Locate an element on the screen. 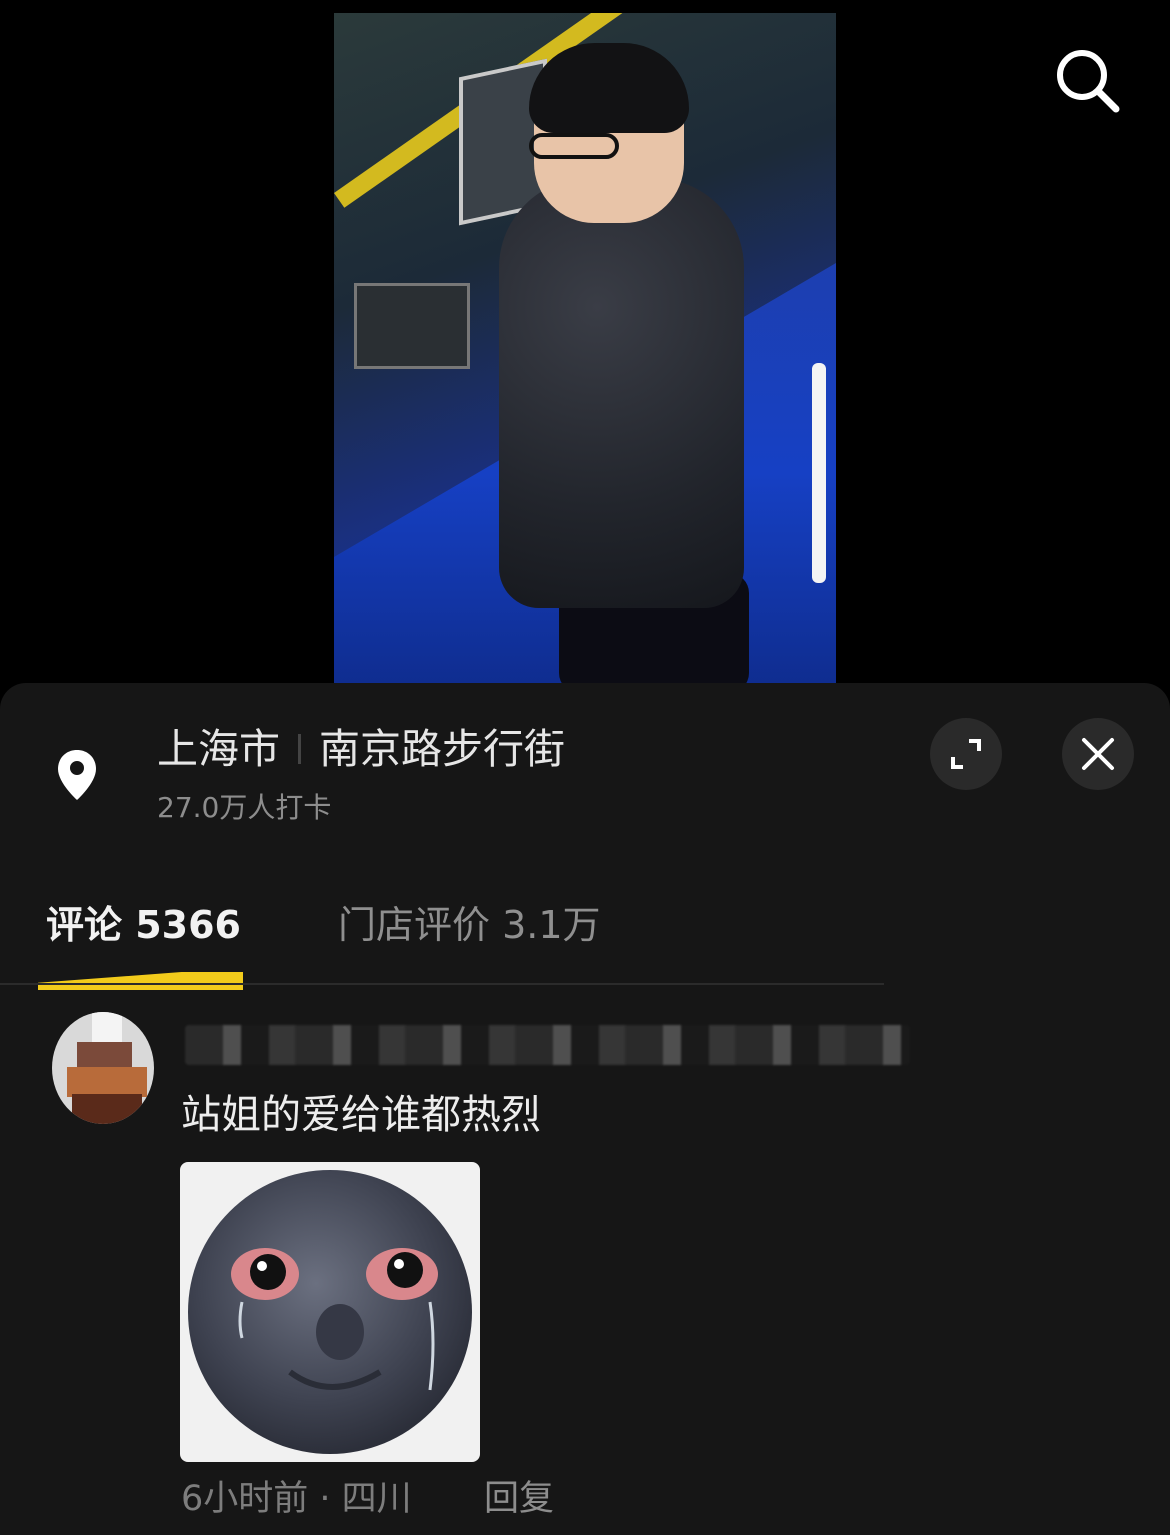 This screenshot has height=1535, width=1170. comment-text: 站姐的爱给谁都热烈 is located at coordinates (361, 1115).